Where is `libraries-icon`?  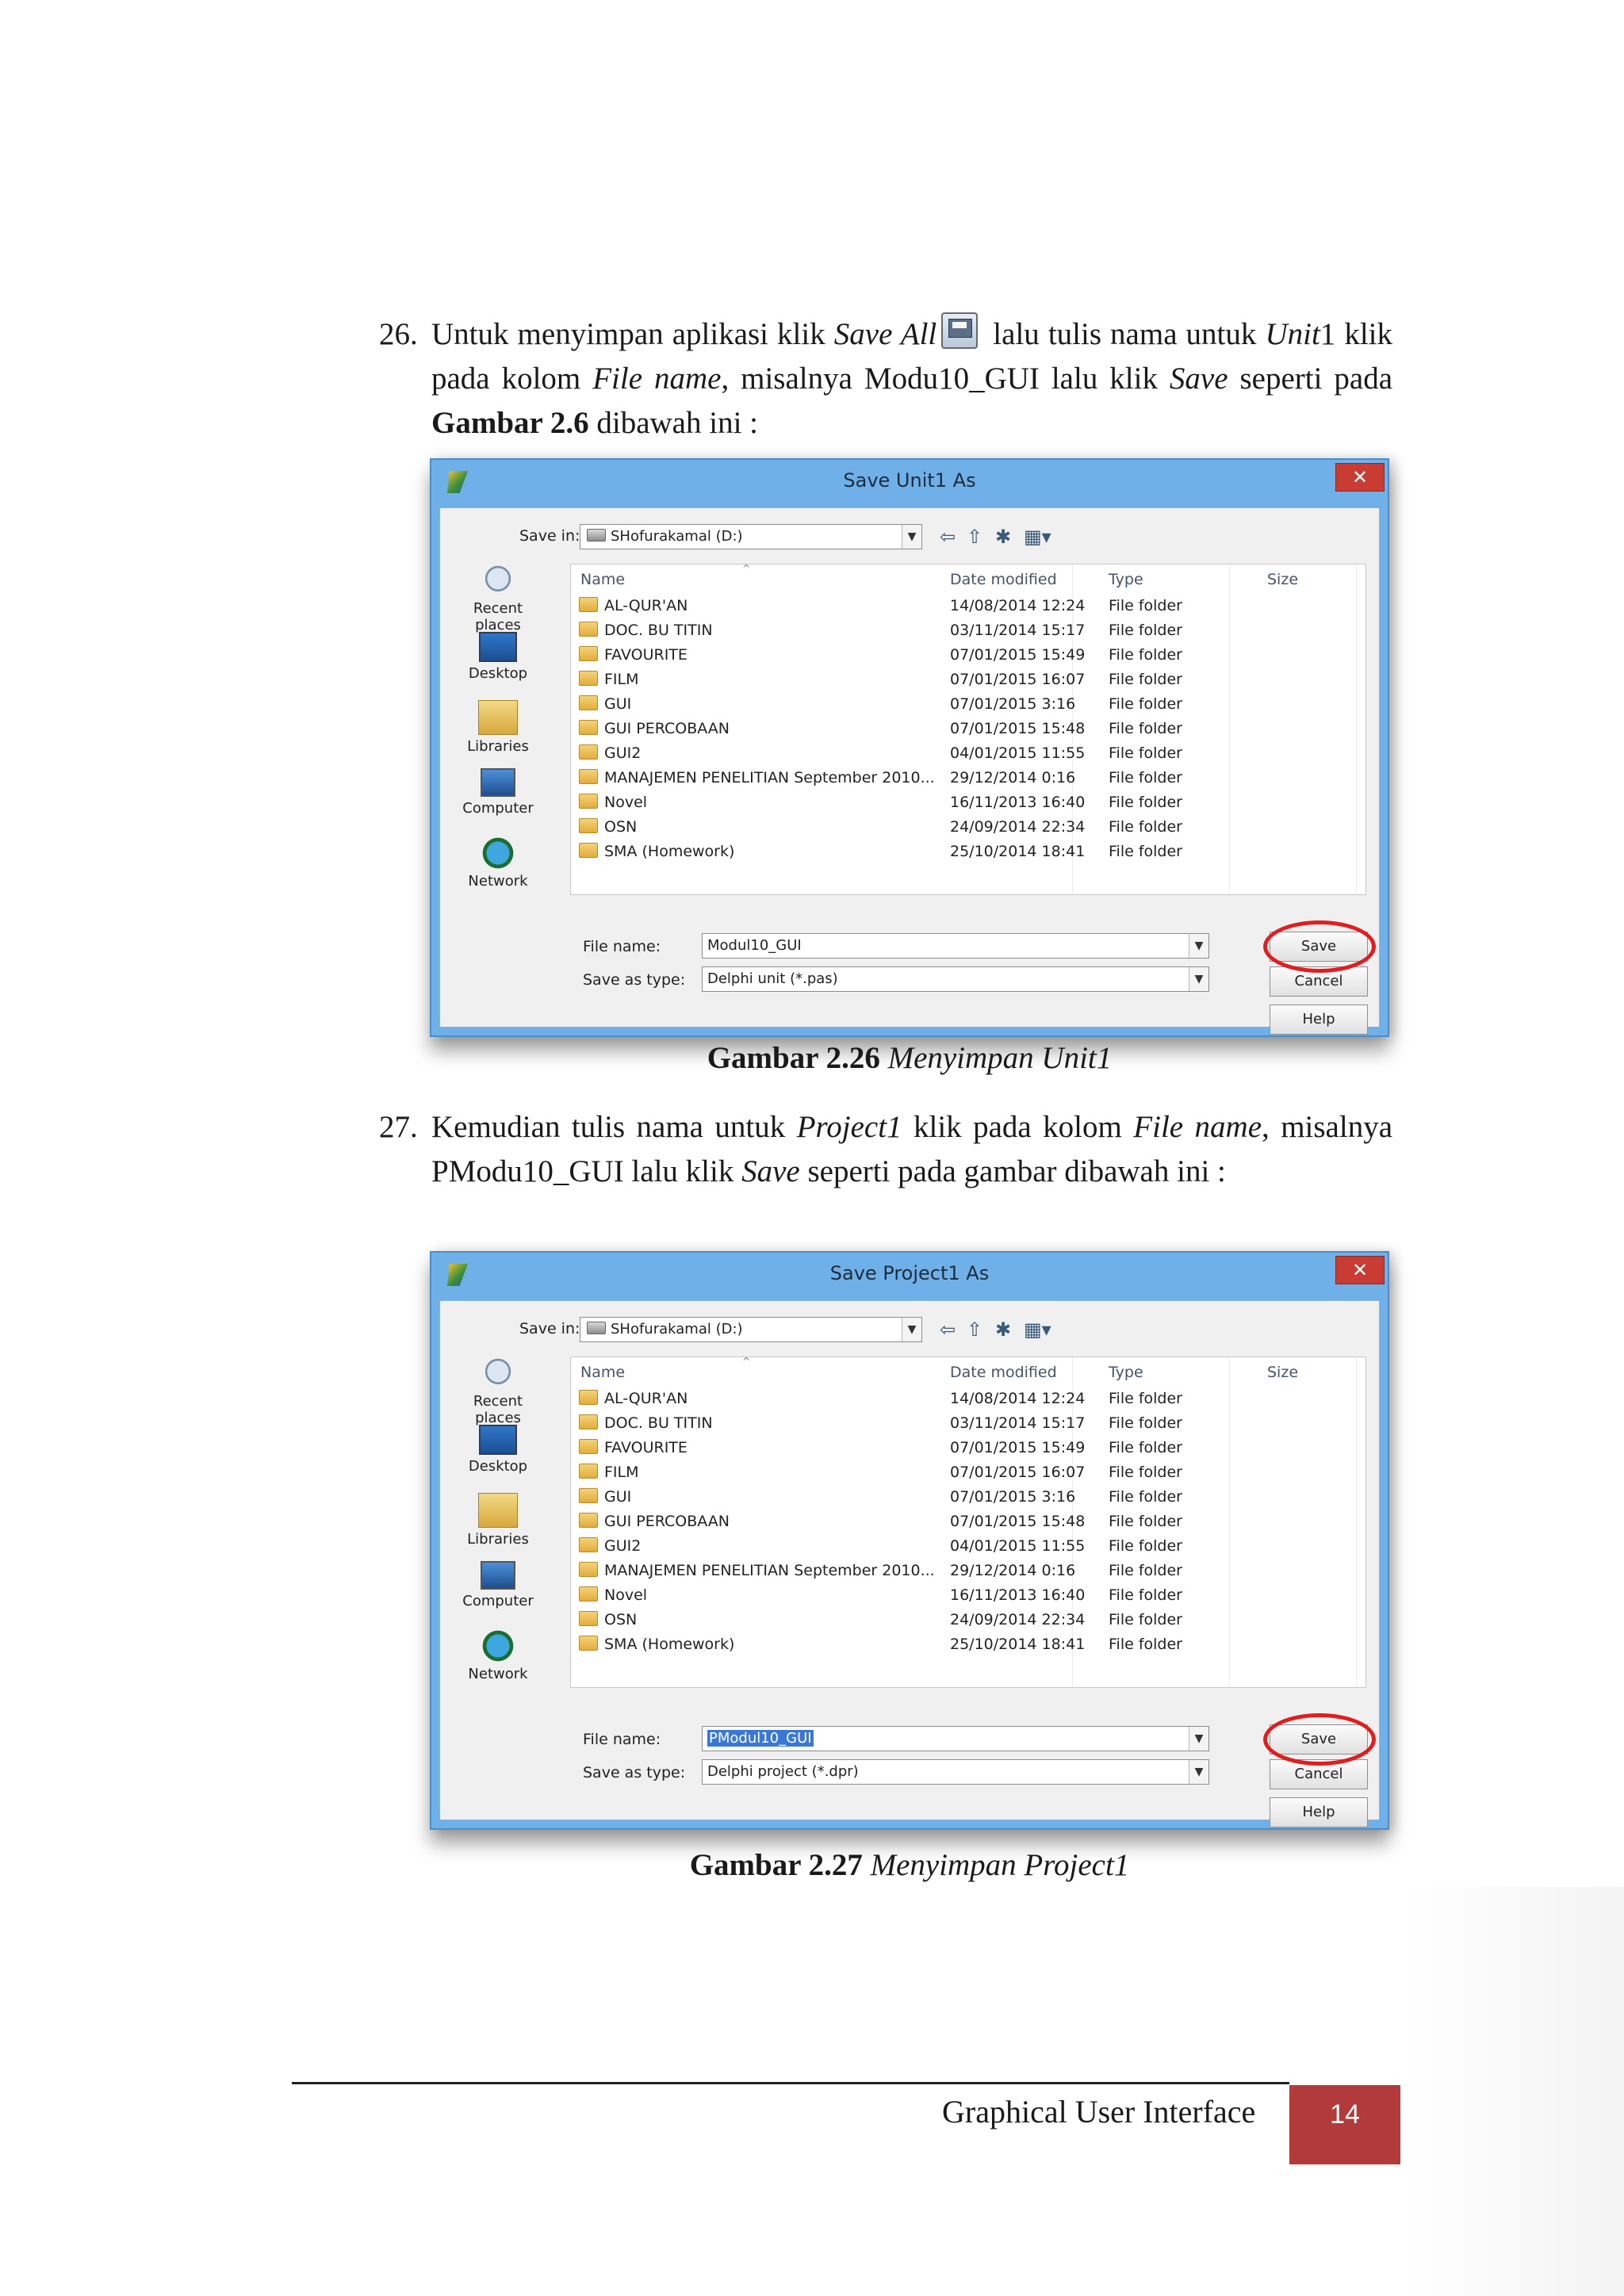
libraries-icon is located at coordinates (498, 1511).